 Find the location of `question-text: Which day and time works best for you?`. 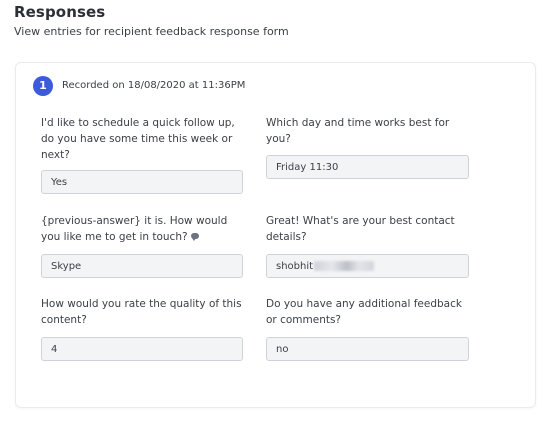

question-text: Which day and time works best for you? is located at coordinates (358, 131).